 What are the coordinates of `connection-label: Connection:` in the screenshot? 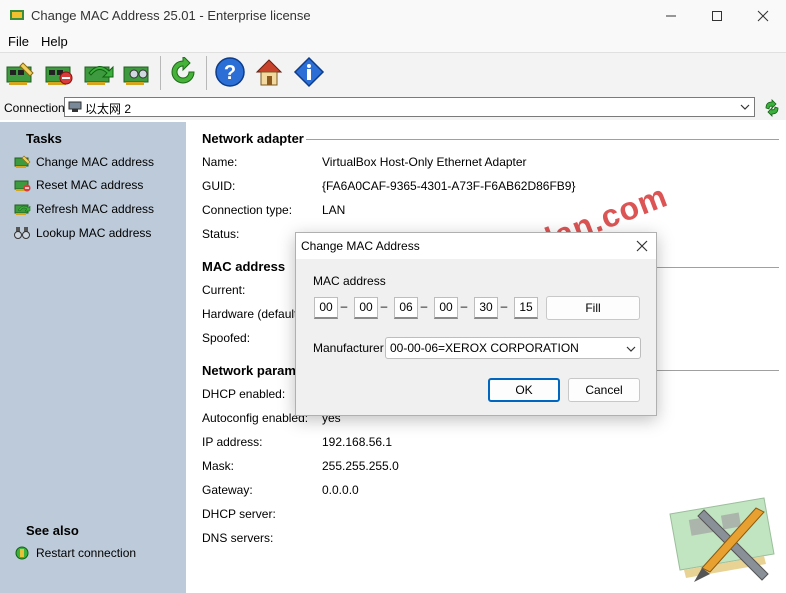 It's located at (36, 108).